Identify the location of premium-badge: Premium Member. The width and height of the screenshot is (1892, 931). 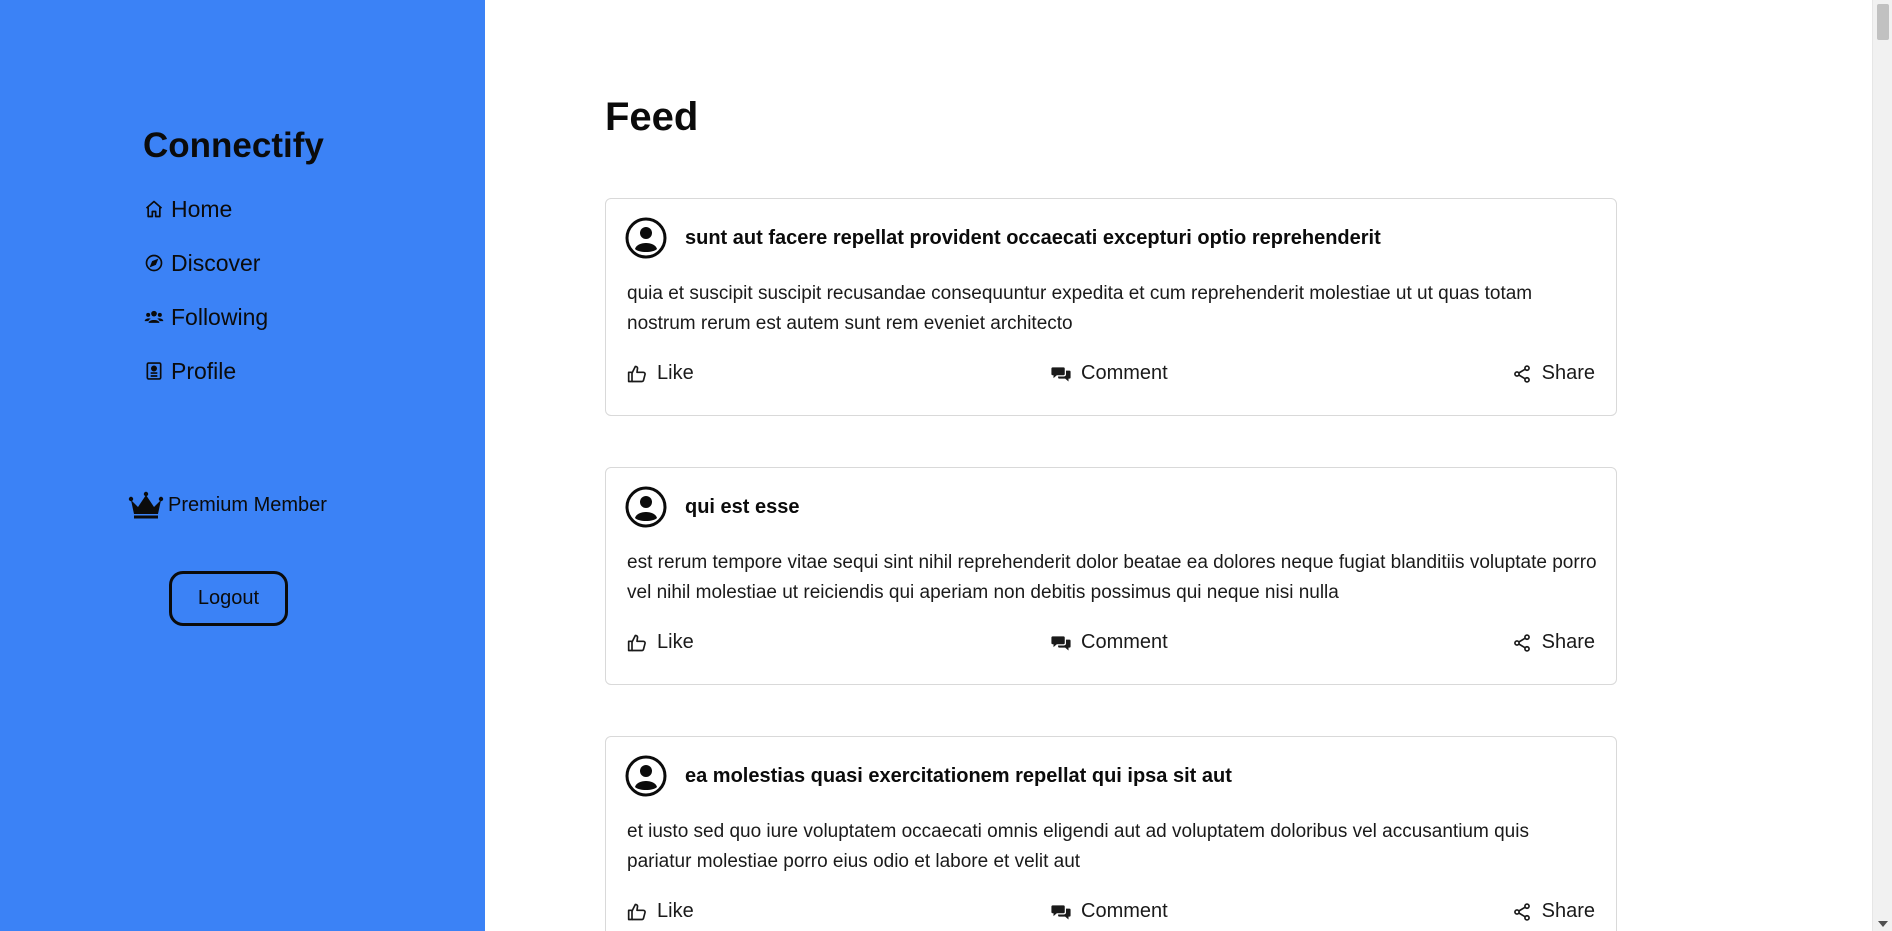
(227, 505).